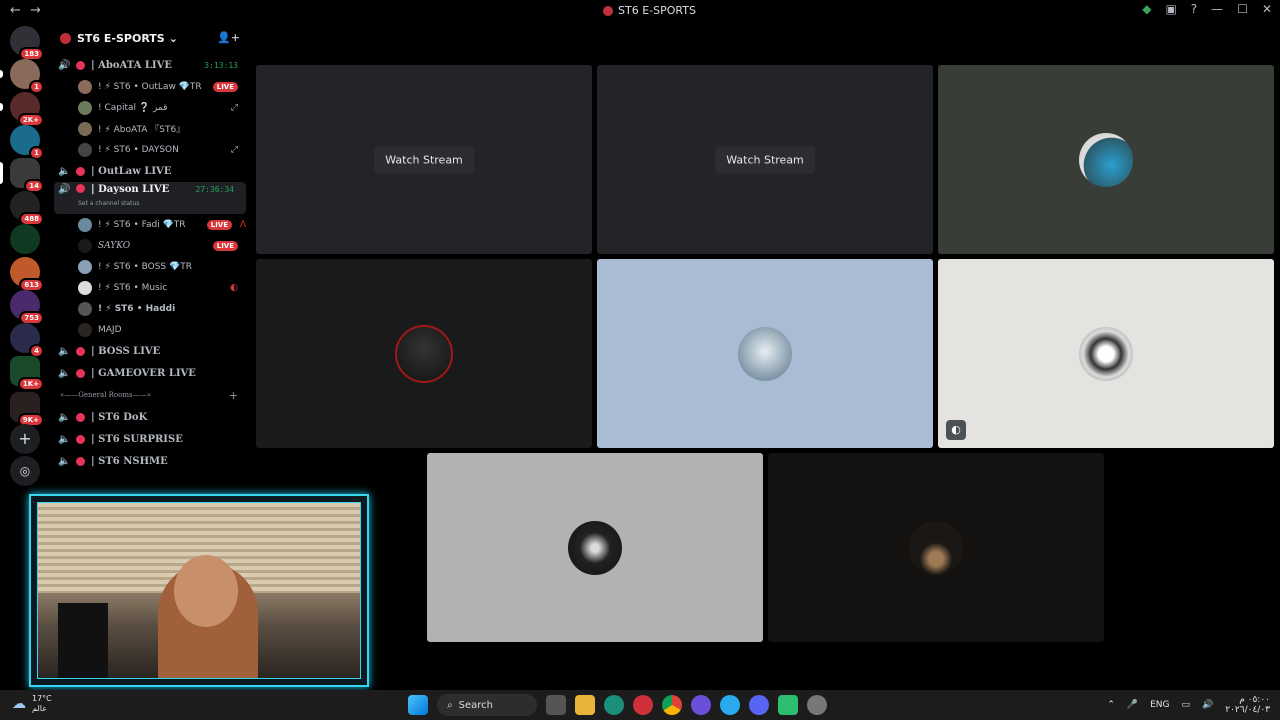 This screenshot has width=1280, height=720. Describe the element at coordinates (817, 705) in the screenshot. I see `settings-icon` at that location.